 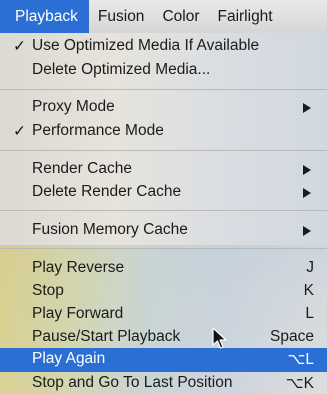 What do you see at coordinates (106, 336) in the screenshot?
I see `menu-item-label: Pause/Start Playback` at bounding box center [106, 336].